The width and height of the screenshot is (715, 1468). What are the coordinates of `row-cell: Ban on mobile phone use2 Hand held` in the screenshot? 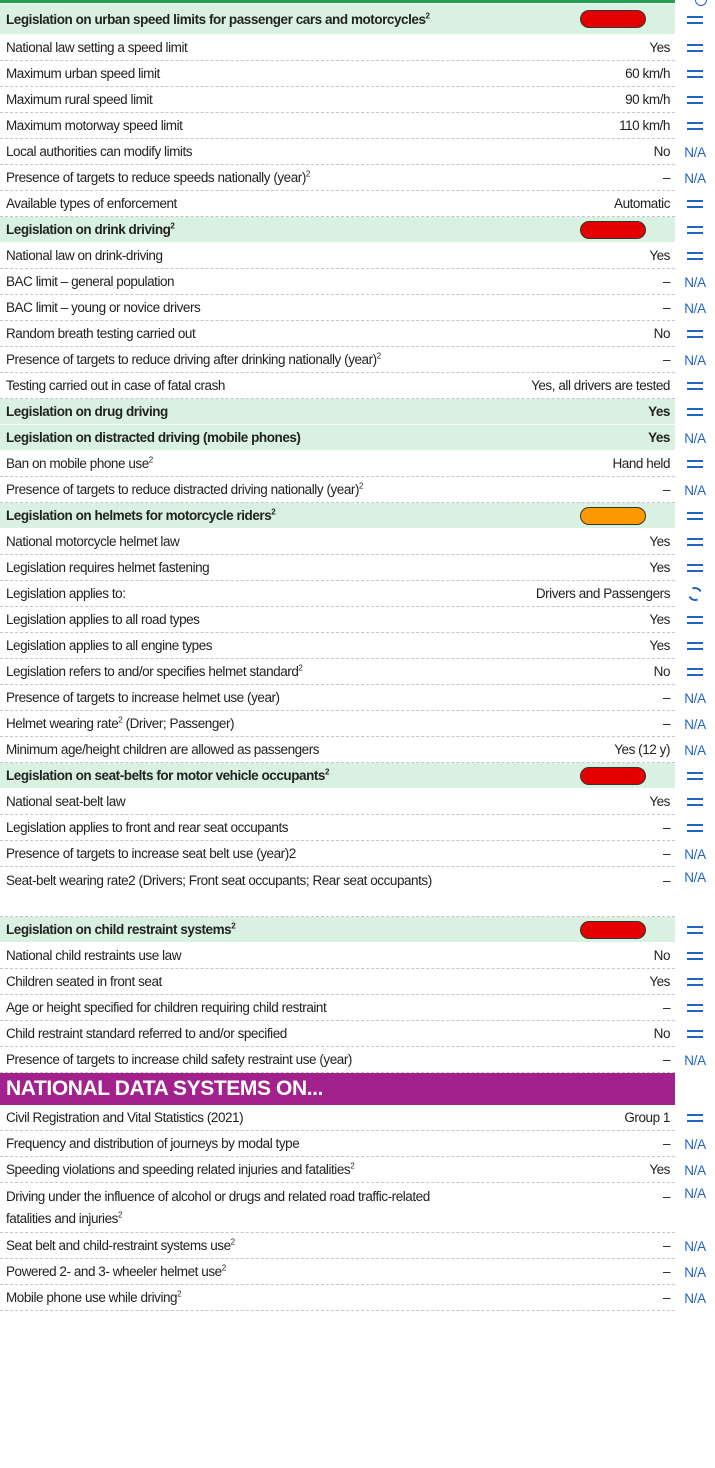 It's located at (337, 464).